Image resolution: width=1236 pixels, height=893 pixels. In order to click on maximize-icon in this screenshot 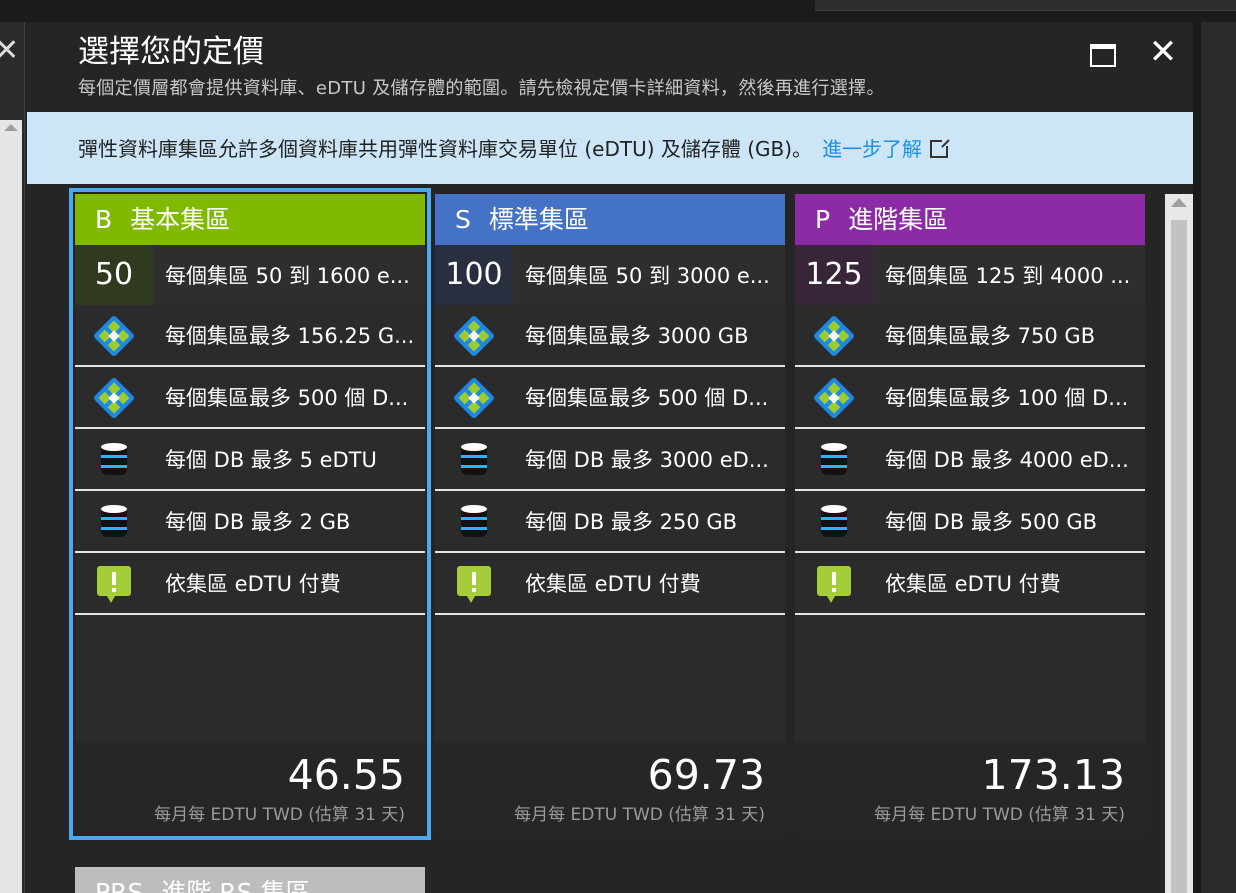, I will do `click(1103, 55)`.